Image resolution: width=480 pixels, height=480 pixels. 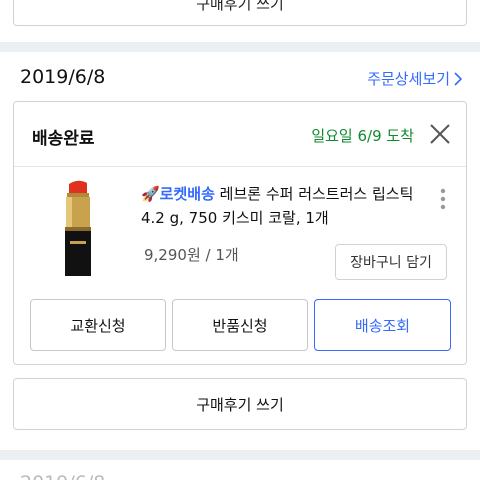 I want to click on previous-review-button: 구매후기 쓰기, so click(x=240, y=13).